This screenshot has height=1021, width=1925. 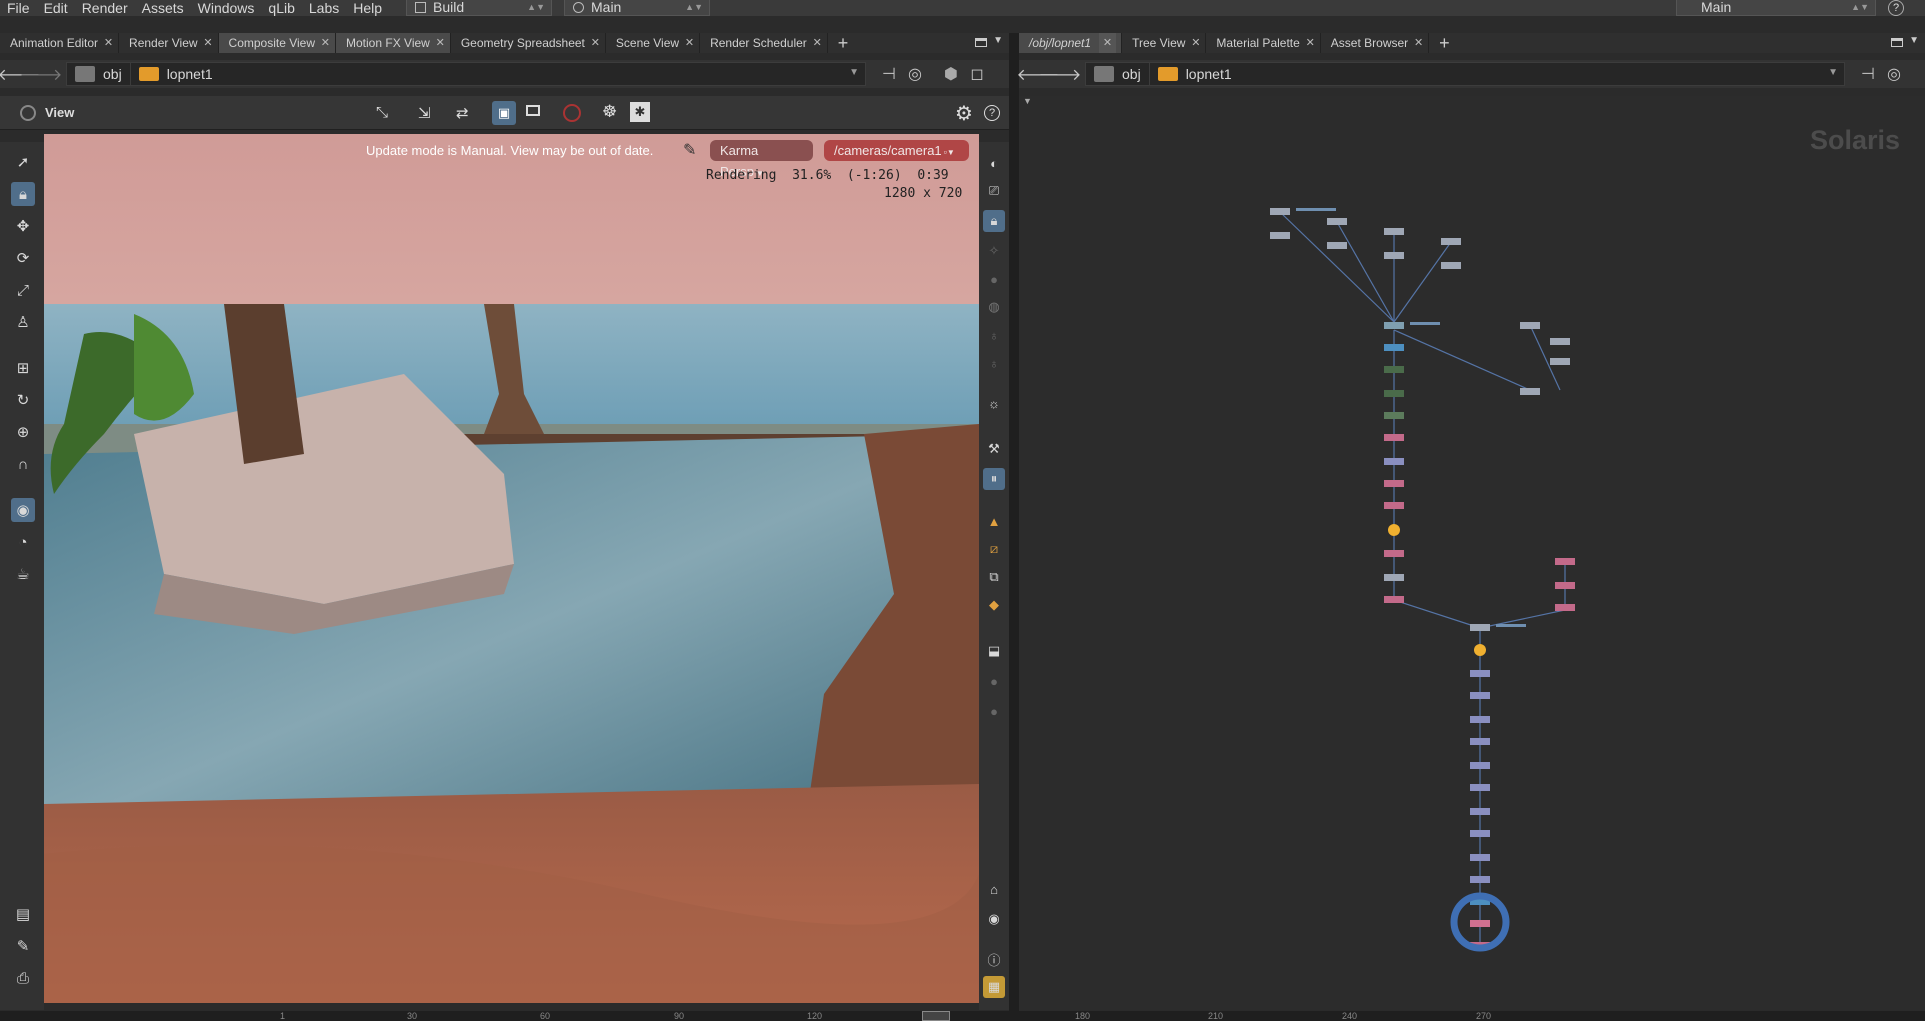 I want to click on wrench-icon: ⚒, so click(x=994, y=449).